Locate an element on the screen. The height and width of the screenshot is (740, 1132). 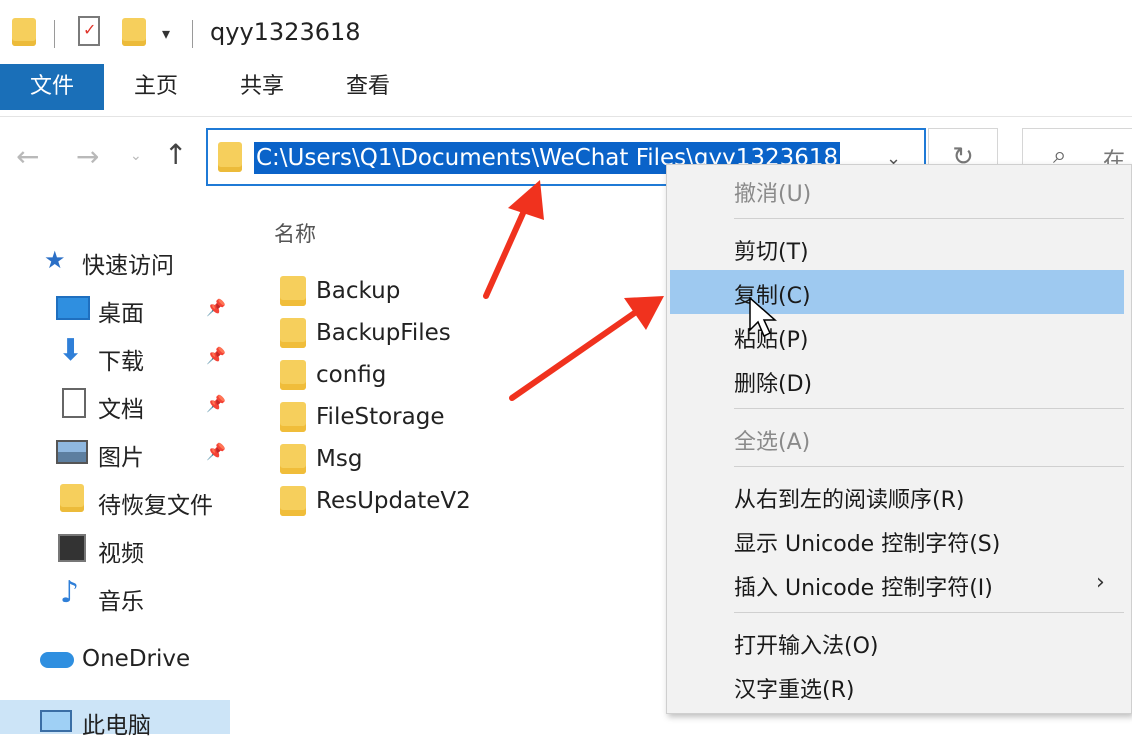
mouse-cursor-icon is located at coordinates (763, 317).